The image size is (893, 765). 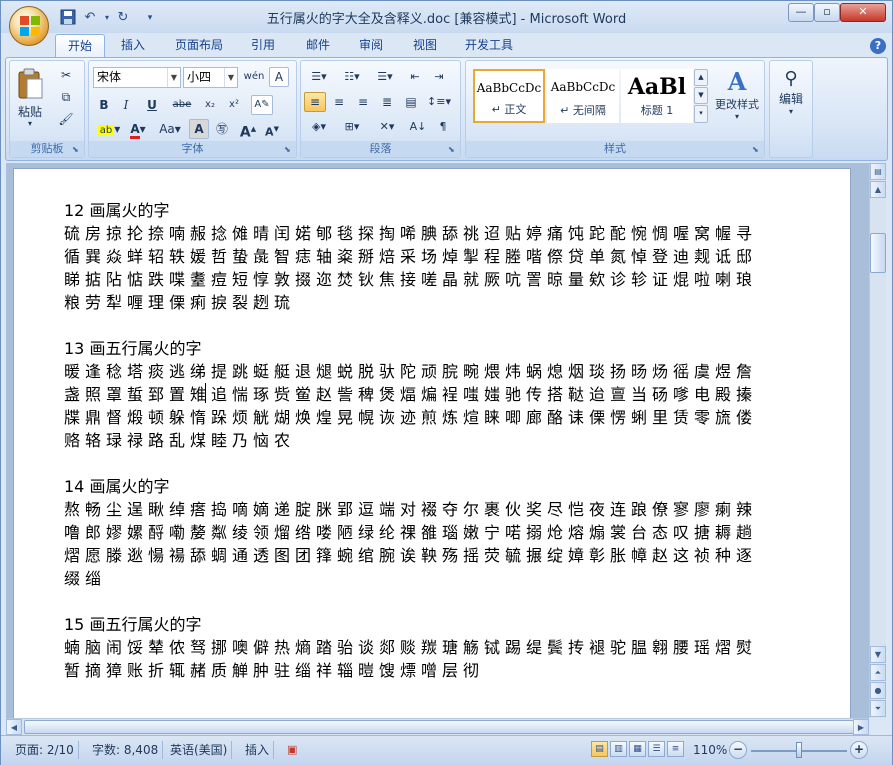 What do you see at coordinates (387, 127) in the screenshot?
I see `chinese-layout-icon: ✕▾` at bounding box center [387, 127].